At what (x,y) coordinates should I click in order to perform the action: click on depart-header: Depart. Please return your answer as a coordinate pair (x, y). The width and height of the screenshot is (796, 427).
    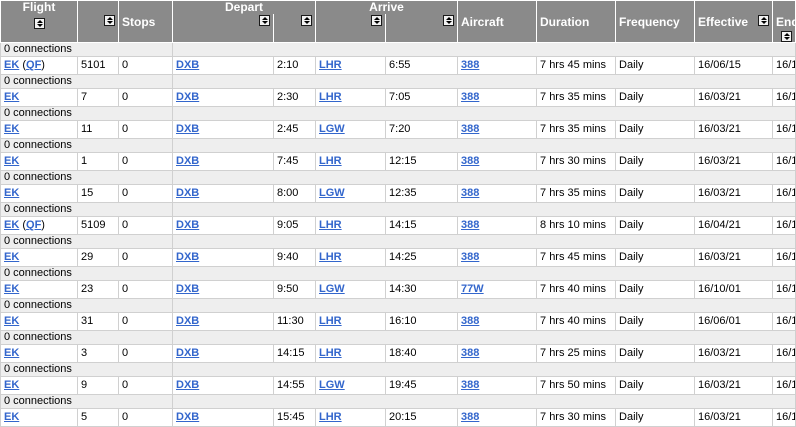
    Looking at the image, I should click on (244, 7).